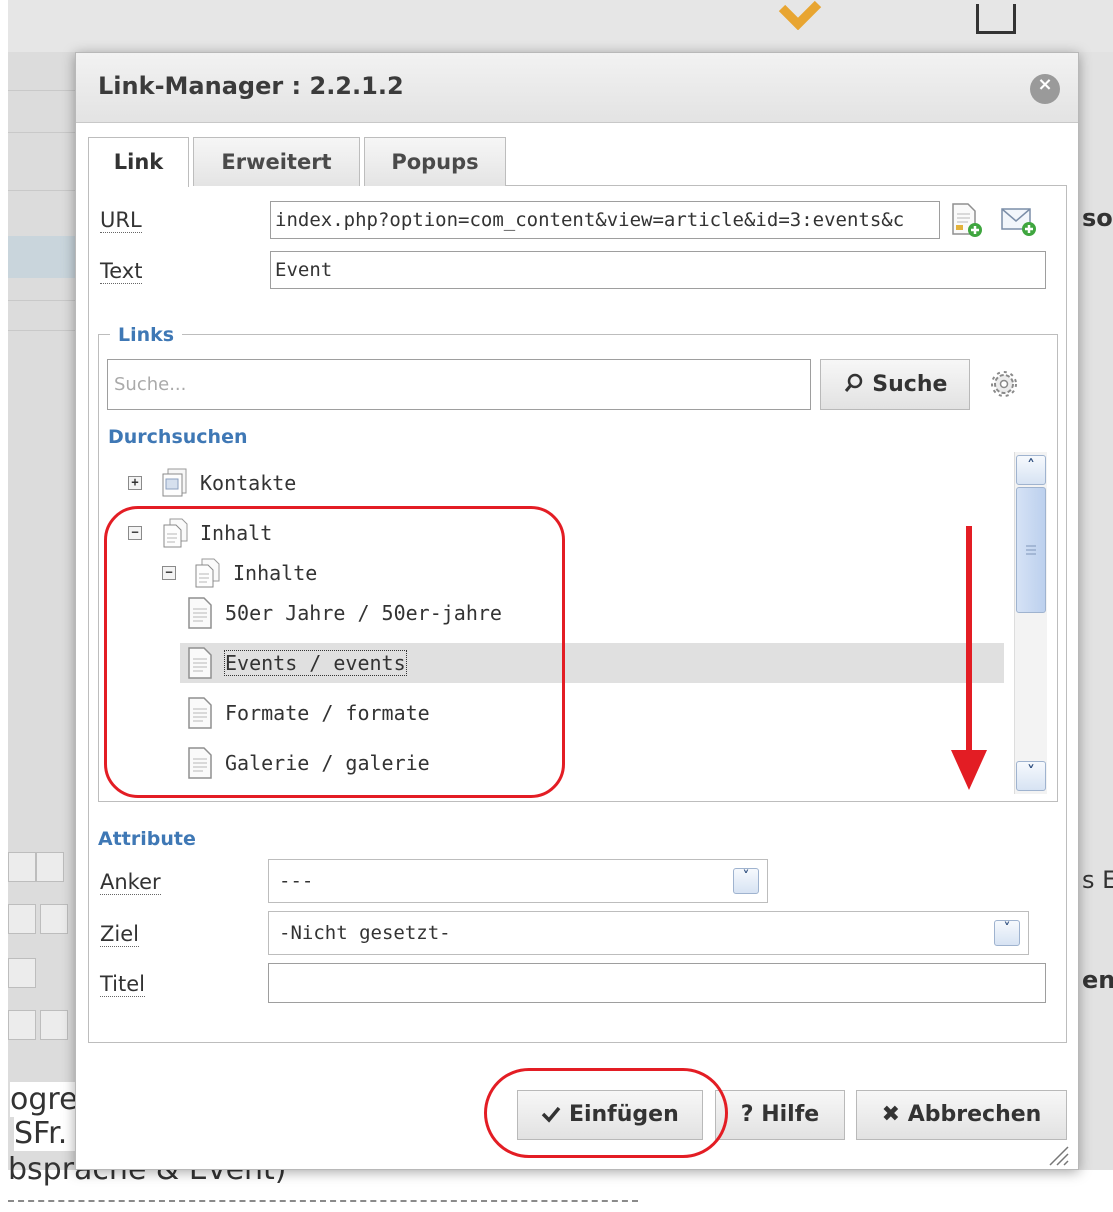 This screenshot has height=1212, width=1113. What do you see at coordinates (657, 983) in the screenshot?
I see `title-input` at bounding box center [657, 983].